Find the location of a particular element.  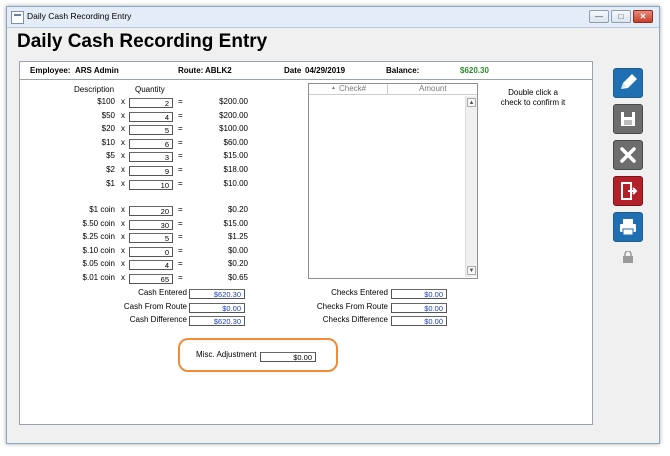

quantity-input: 65 is located at coordinates (151, 279).